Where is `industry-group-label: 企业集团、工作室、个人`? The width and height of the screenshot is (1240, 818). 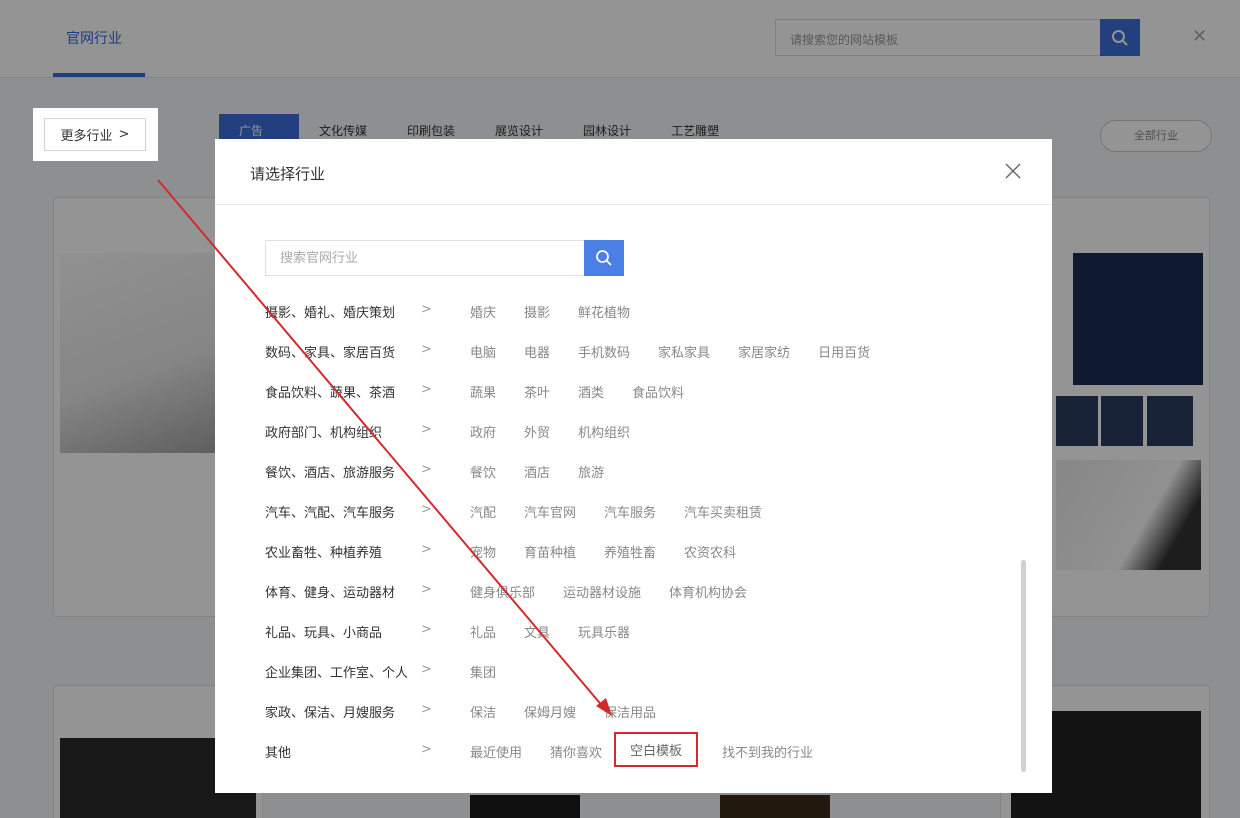 industry-group-label: 企业集团、工作室、个人 is located at coordinates (336, 671).